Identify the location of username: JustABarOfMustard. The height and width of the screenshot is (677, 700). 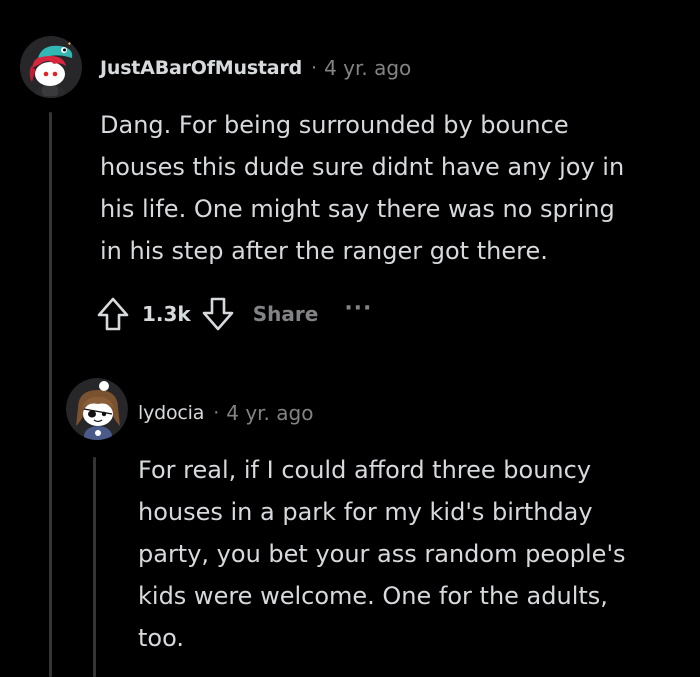
(201, 68).